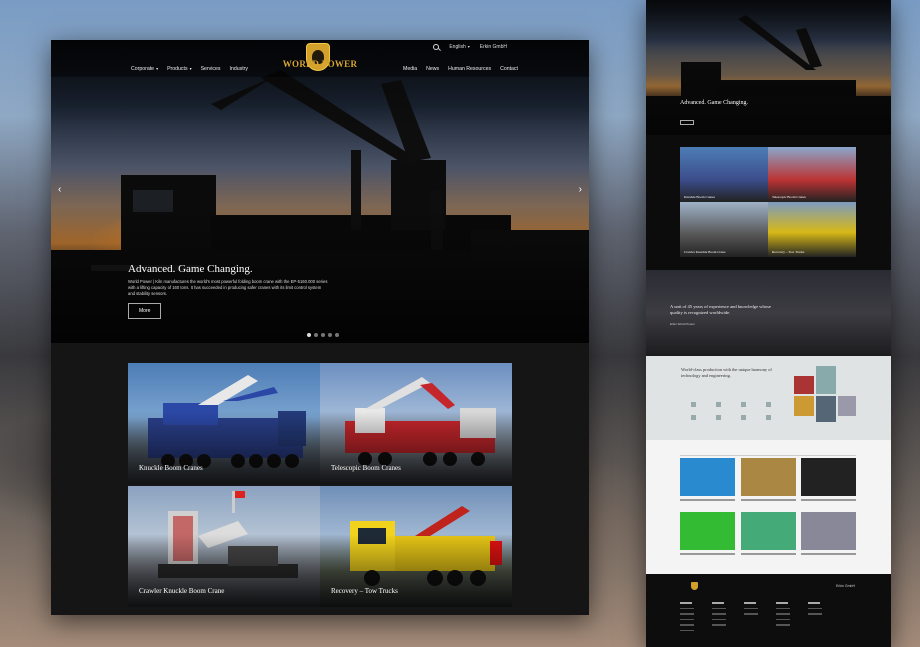  Describe the element at coordinates (432, 69) in the screenshot. I see `nav-item-news: News` at that location.